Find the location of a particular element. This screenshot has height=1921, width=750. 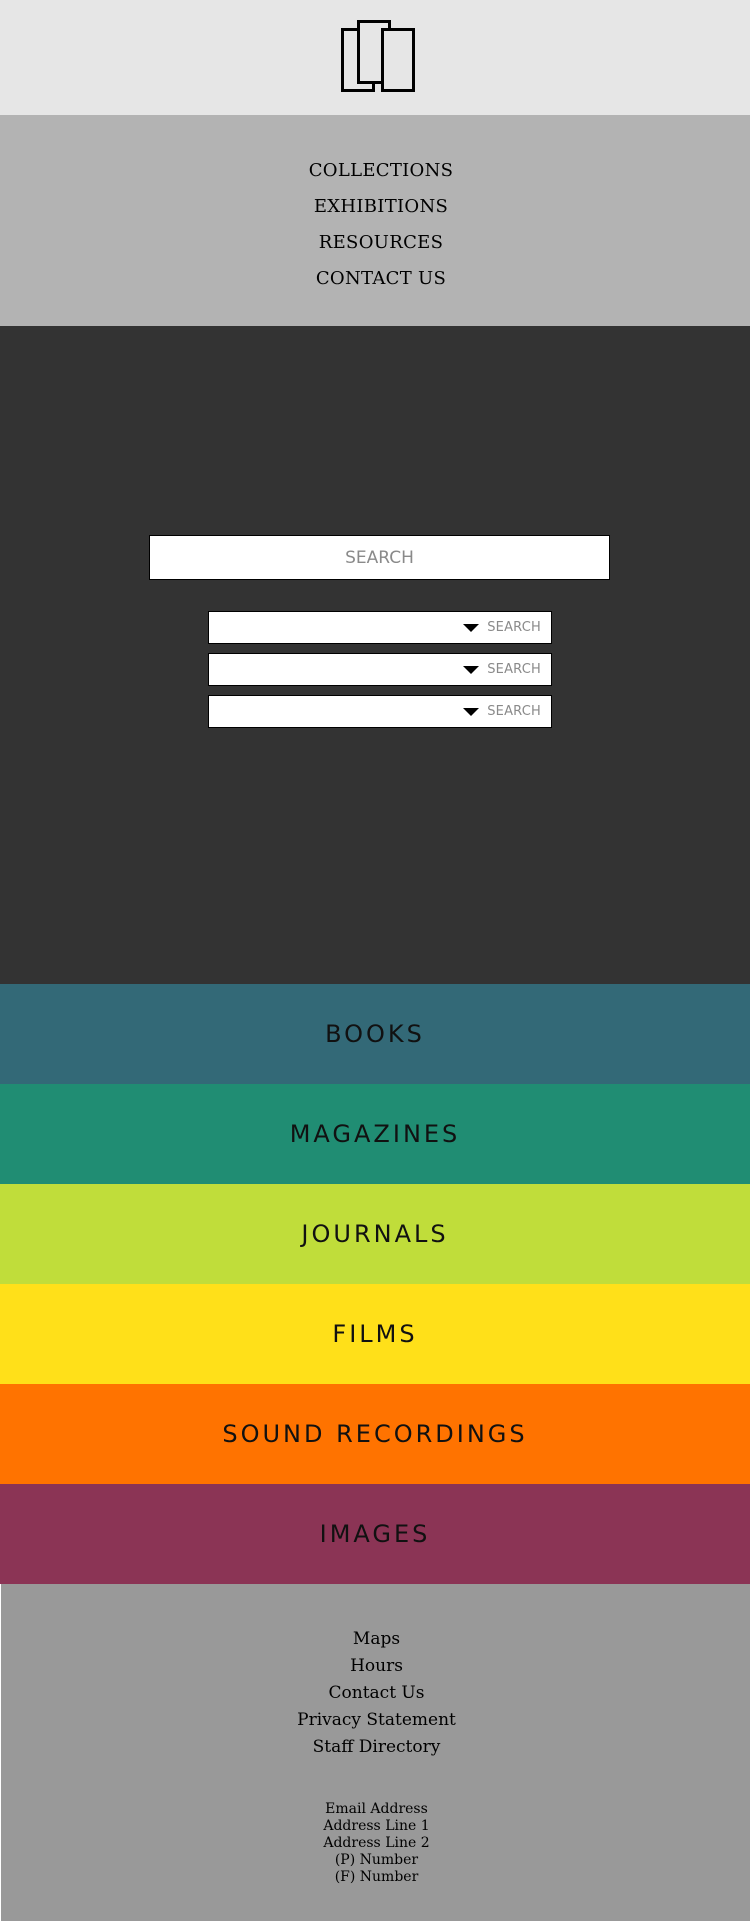

filter-select-2: SEARCH is located at coordinates (380, 669).